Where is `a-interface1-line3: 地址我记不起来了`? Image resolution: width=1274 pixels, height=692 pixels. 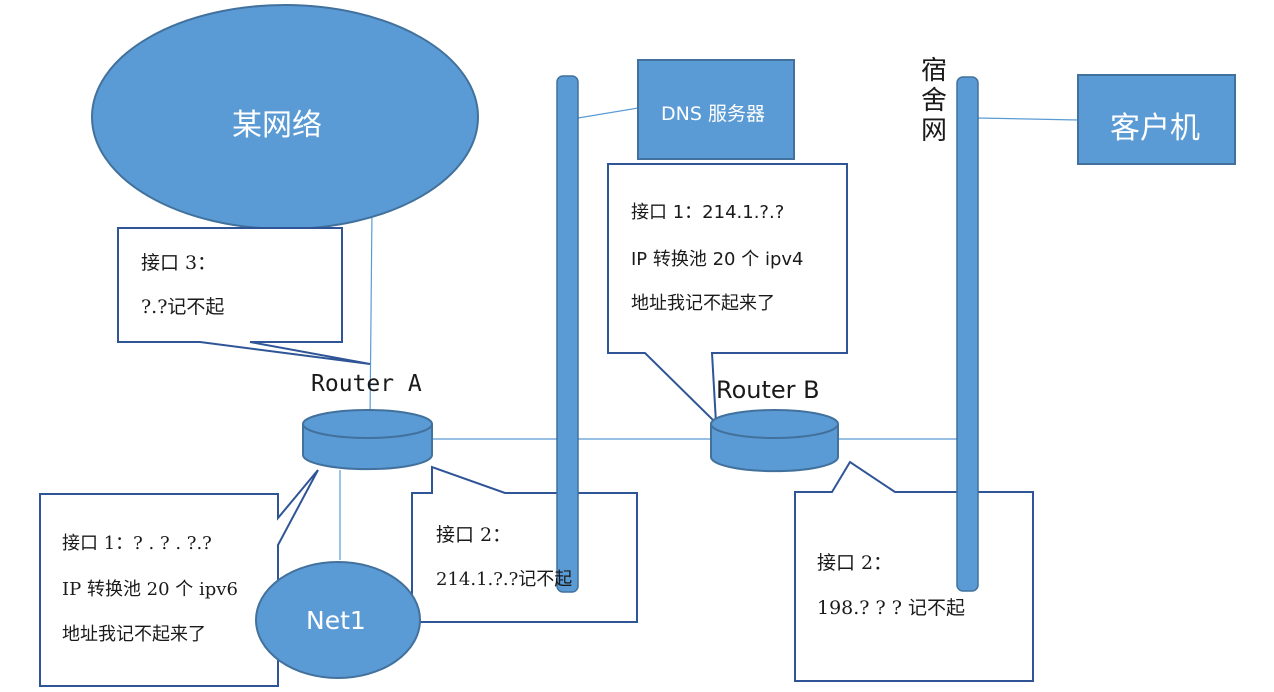 a-interface1-line3: 地址我记不起来了 is located at coordinates (134, 634).